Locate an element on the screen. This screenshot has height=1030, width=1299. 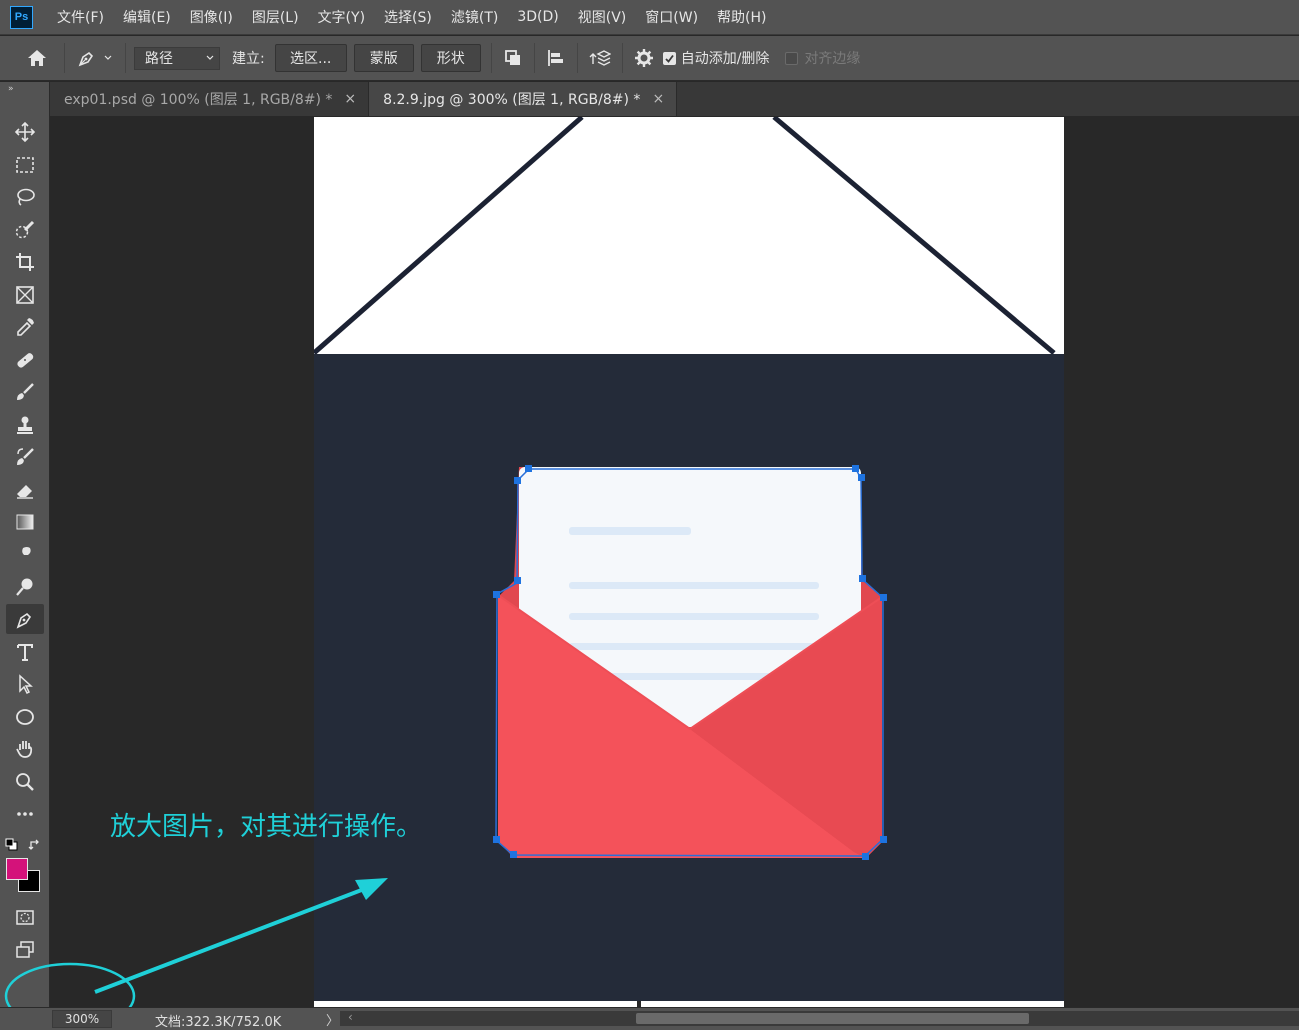
menu-file: 文件(F) is located at coordinates (80, 17).